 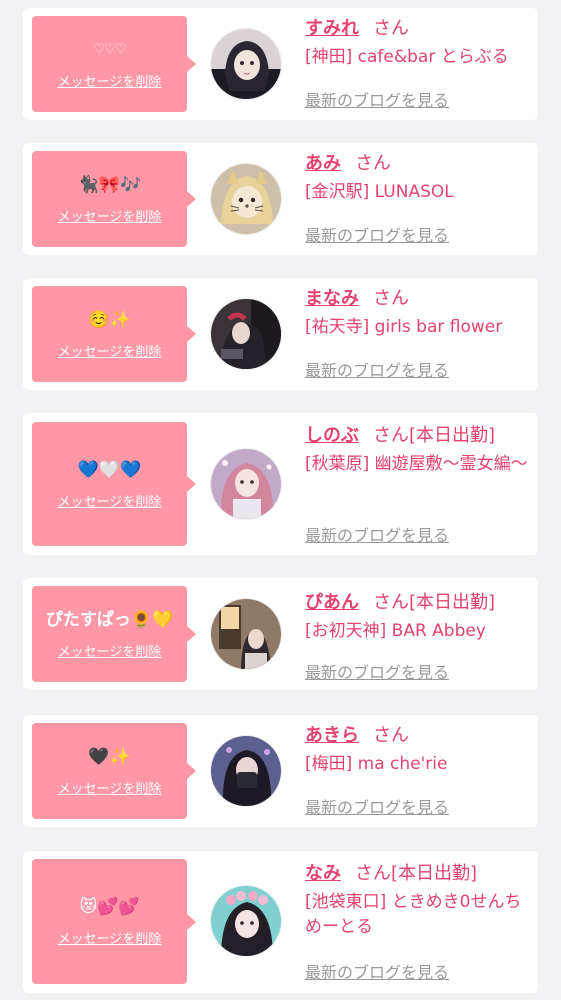 What do you see at coordinates (376, 764) in the screenshot?
I see `shop-name: [梅田] ma che'rie` at bounding box center [376, 764].